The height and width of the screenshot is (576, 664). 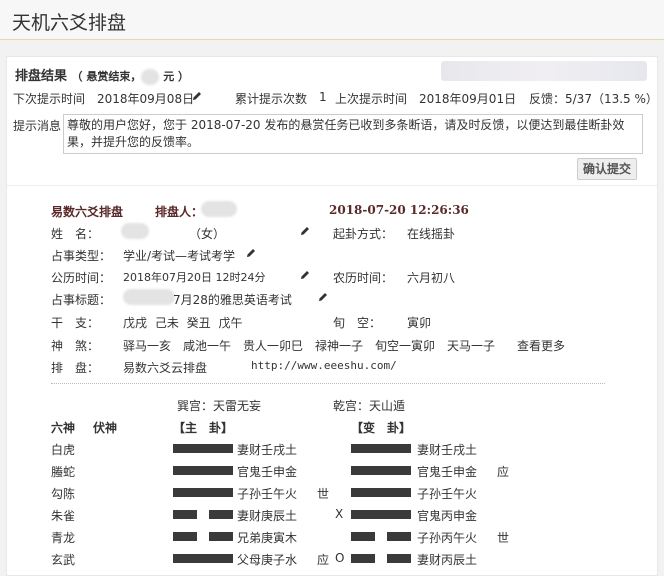 I want to click on paipan-value: 易数六爻云排盘, so click(x=165, y=368).